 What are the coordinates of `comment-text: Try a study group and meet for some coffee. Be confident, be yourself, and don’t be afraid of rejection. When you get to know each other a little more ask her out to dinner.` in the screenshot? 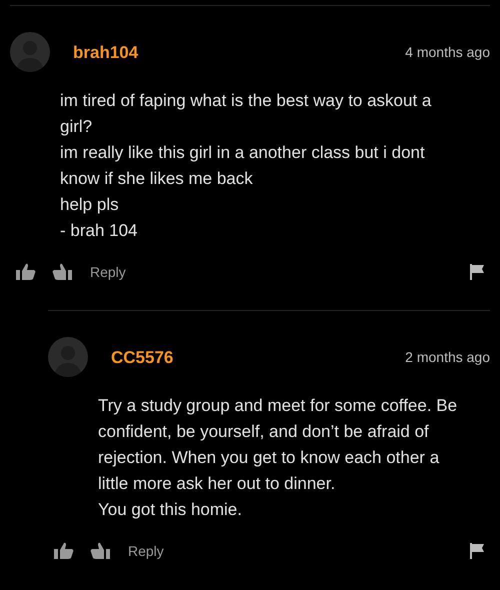 It's located at (278, 445).